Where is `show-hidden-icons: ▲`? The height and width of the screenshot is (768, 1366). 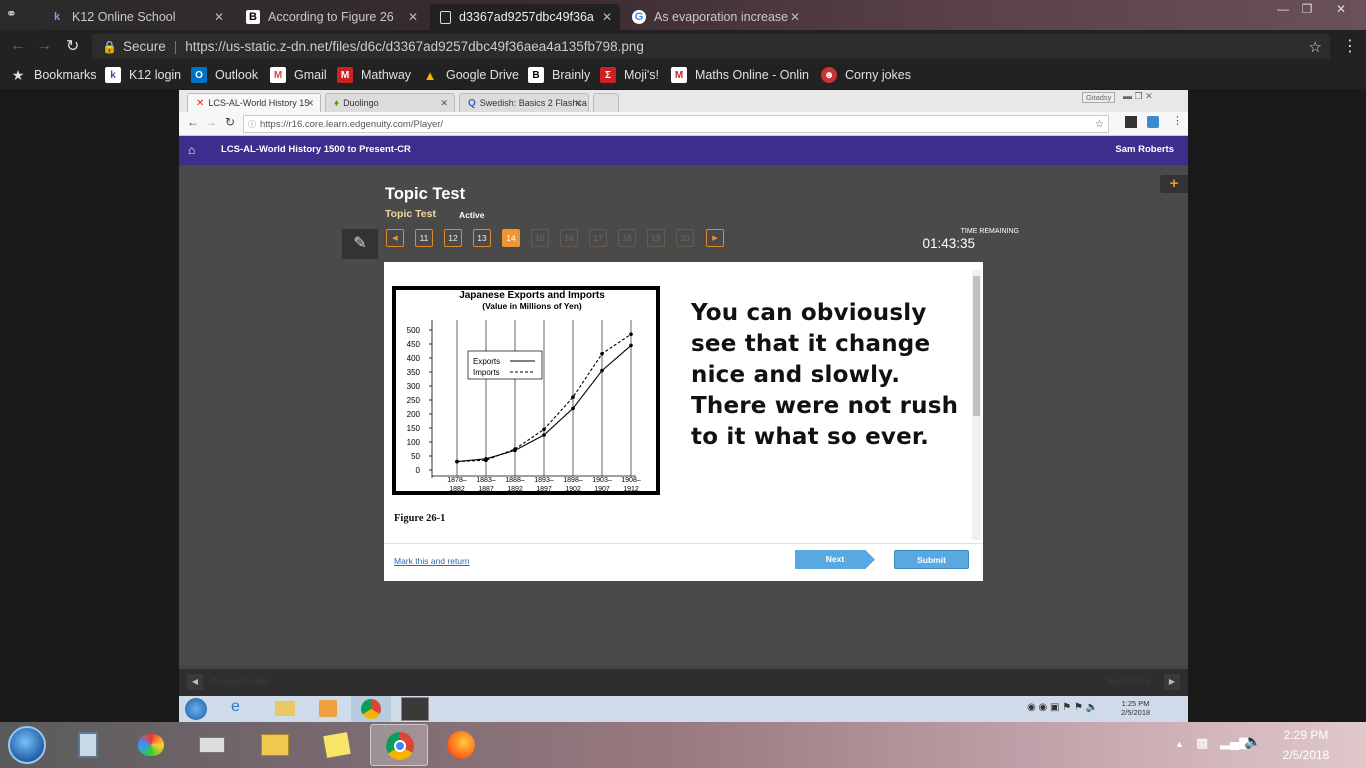
show-hidden-icons: ▲ is located at coordinates (1179, 744).